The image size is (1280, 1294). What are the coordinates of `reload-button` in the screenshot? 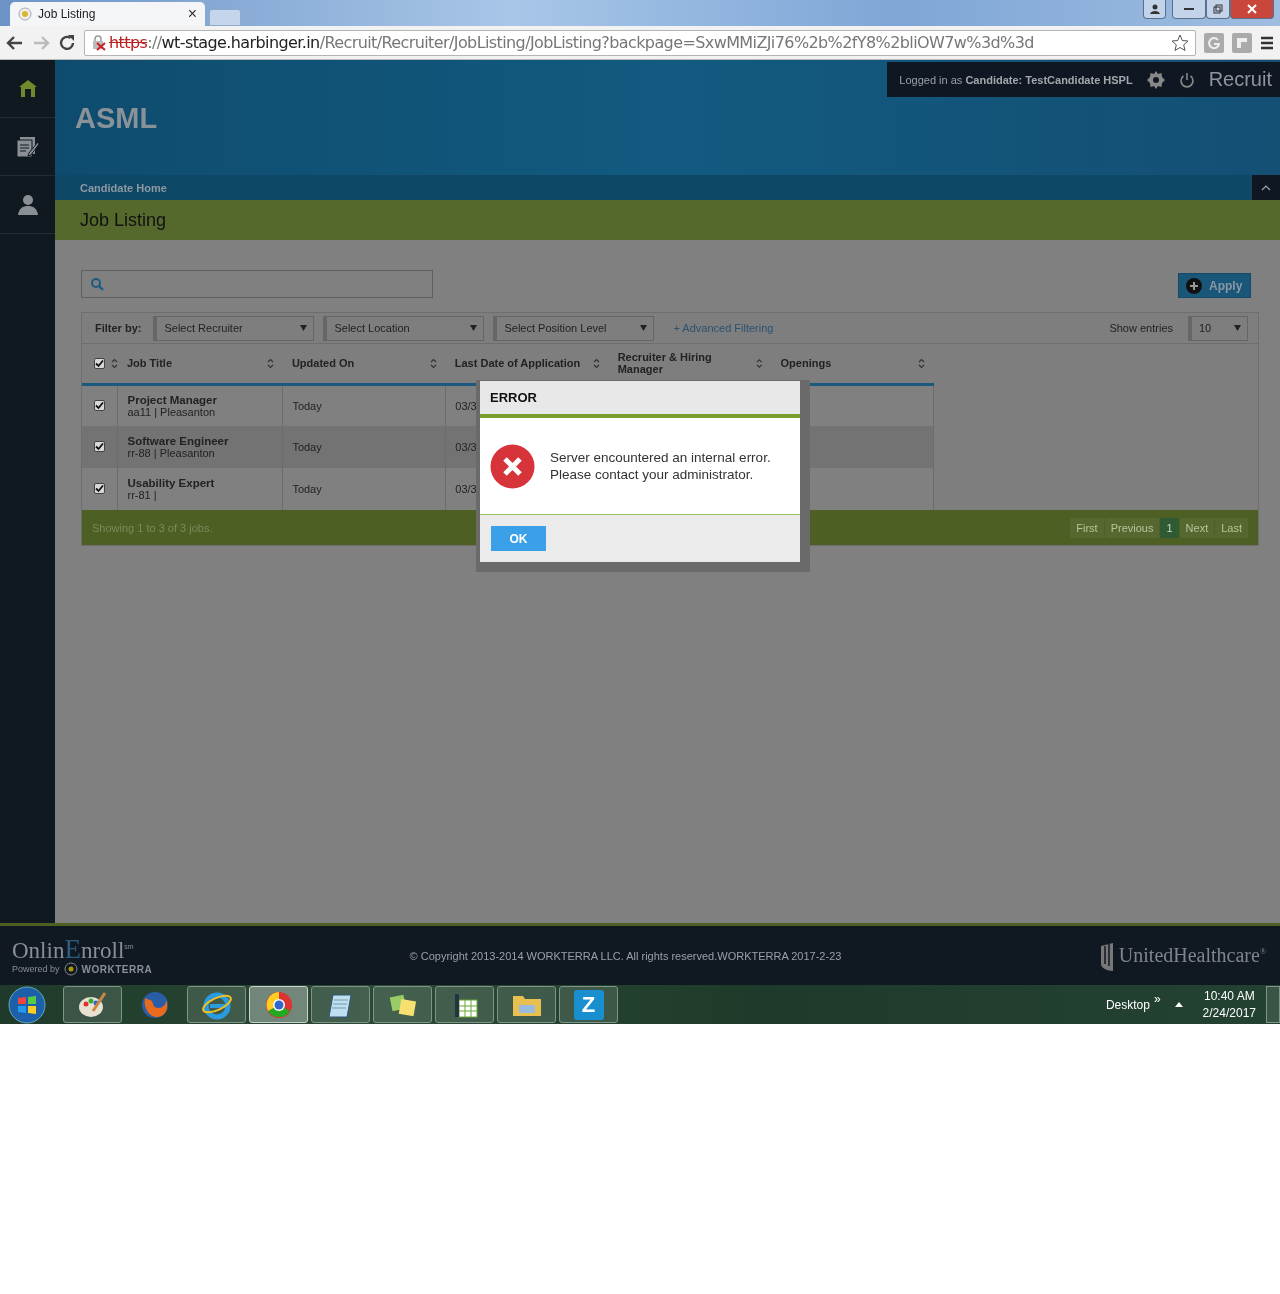 It's located at (67, 42).